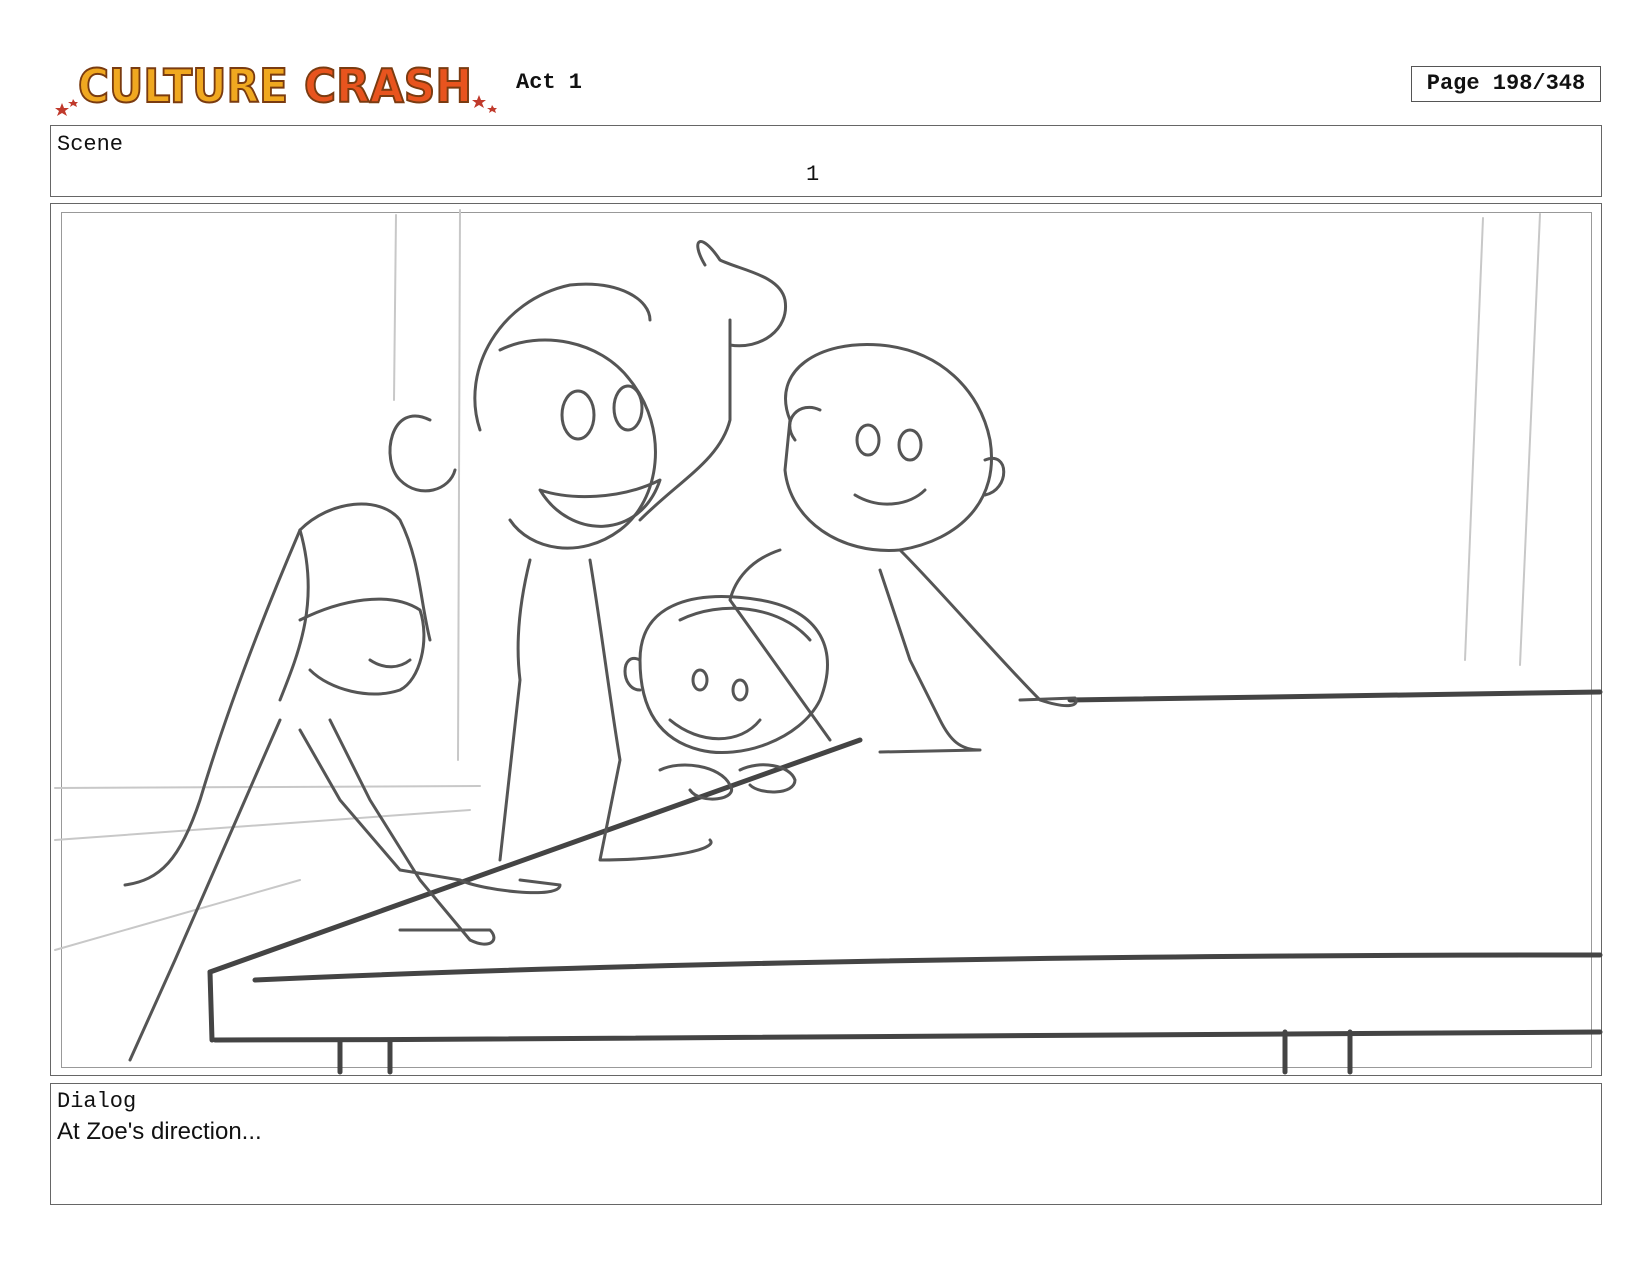 This screenshot has width=1650, height=1275. What do you see at coordinates (97, 1101) in the screenshot?
I see `dialog-label: Dialog` at bounding box center [97, 1101].